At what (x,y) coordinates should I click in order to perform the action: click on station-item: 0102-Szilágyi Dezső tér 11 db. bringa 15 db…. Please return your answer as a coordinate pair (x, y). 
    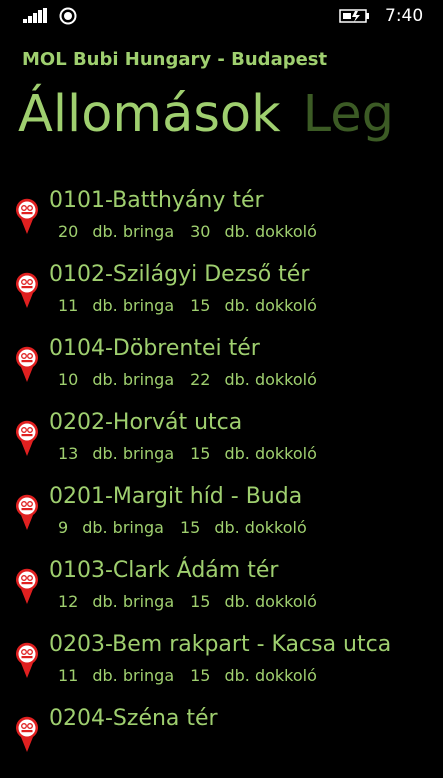
    Looking at the image, I should click on (221, 297).